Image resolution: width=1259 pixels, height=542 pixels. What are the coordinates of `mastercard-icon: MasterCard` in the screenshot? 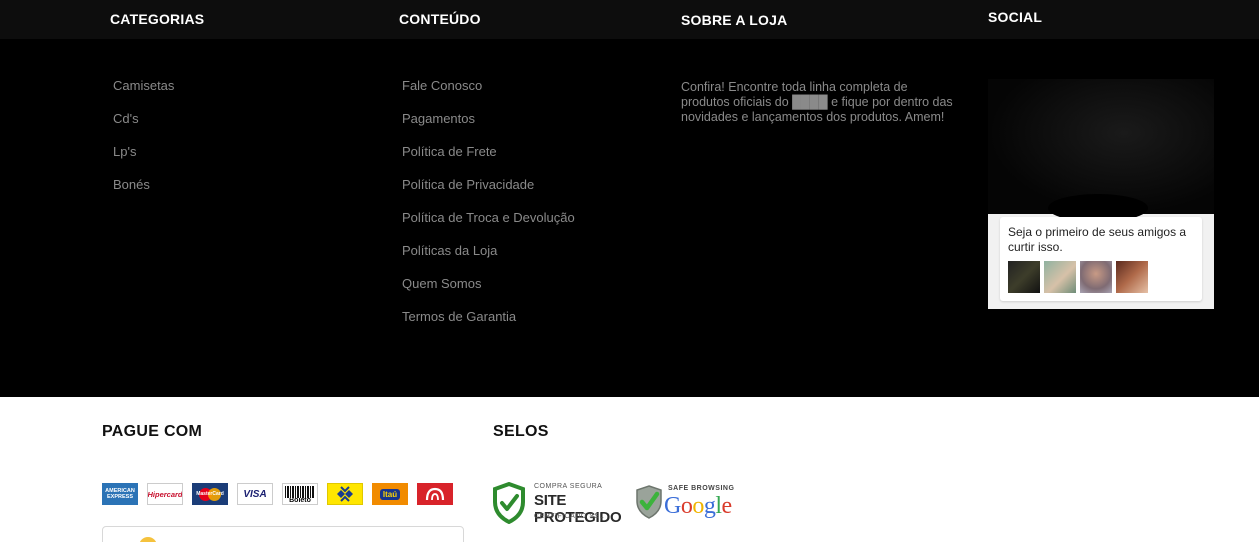 It's located at (210, 494).